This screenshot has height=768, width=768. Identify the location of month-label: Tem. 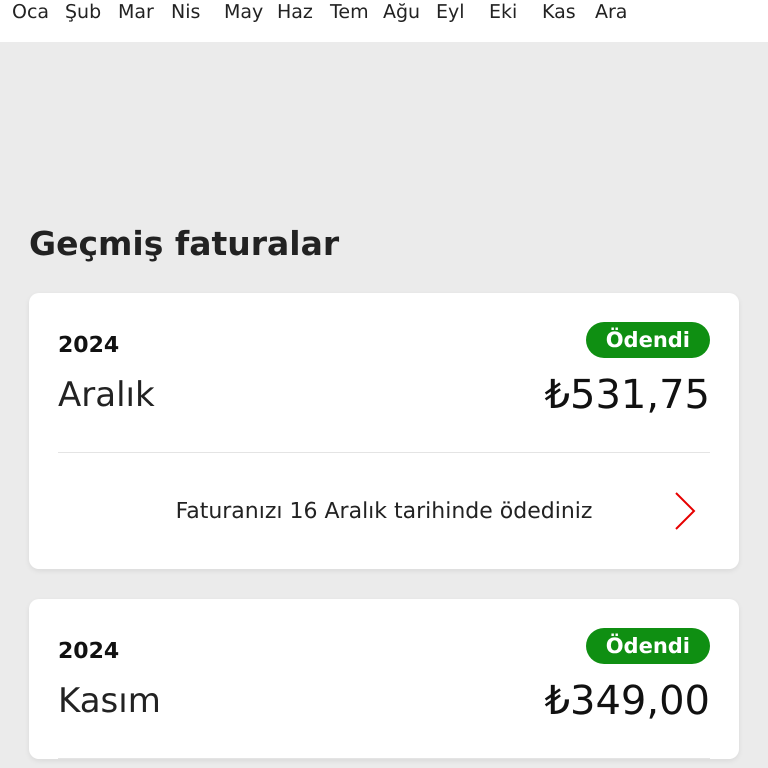
(356, 12).